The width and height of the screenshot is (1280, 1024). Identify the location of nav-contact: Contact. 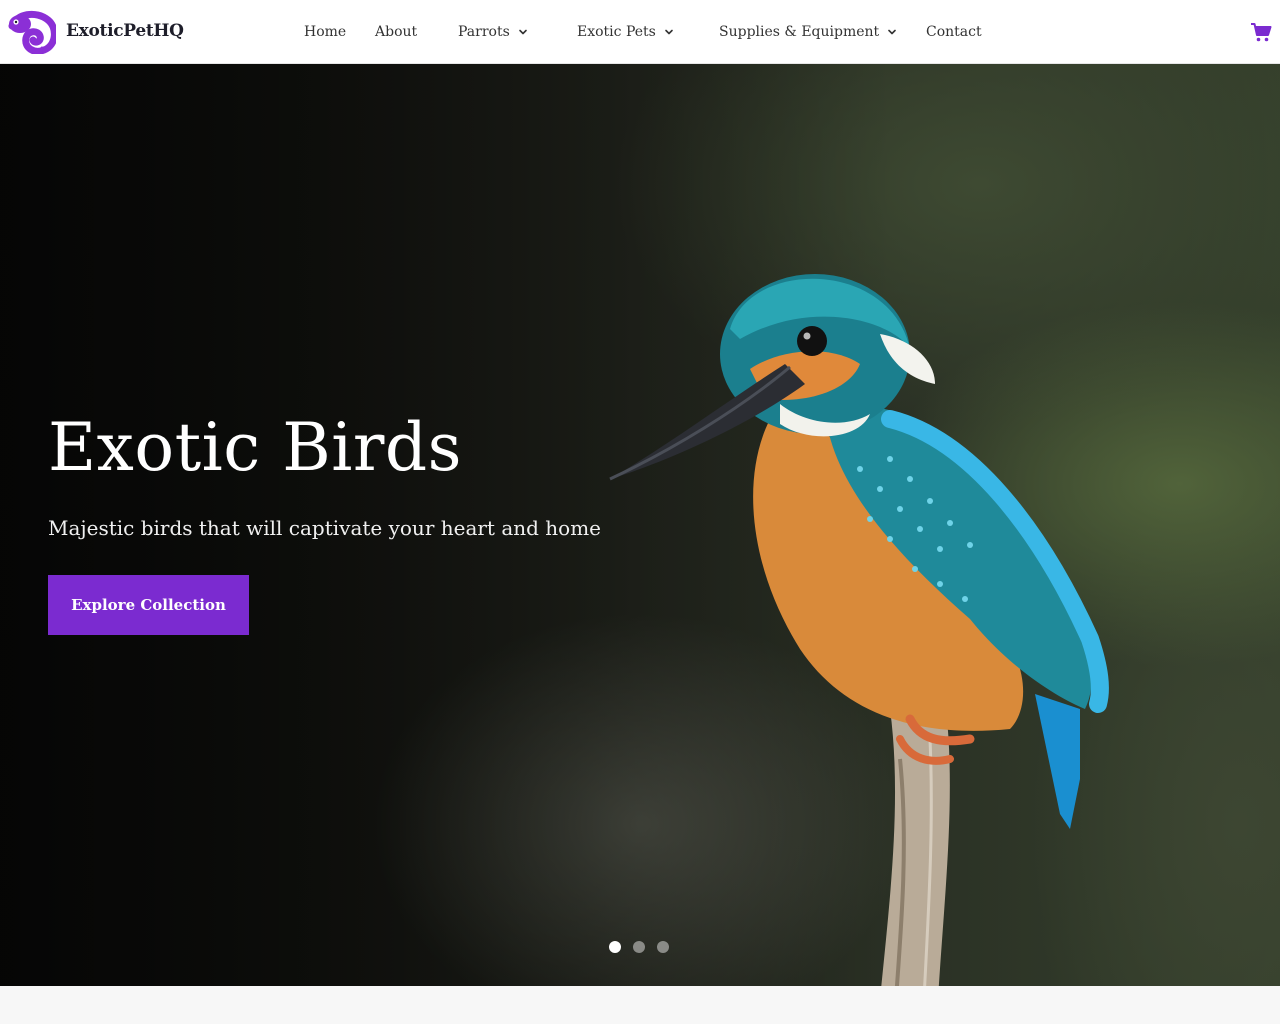
(954, 32).